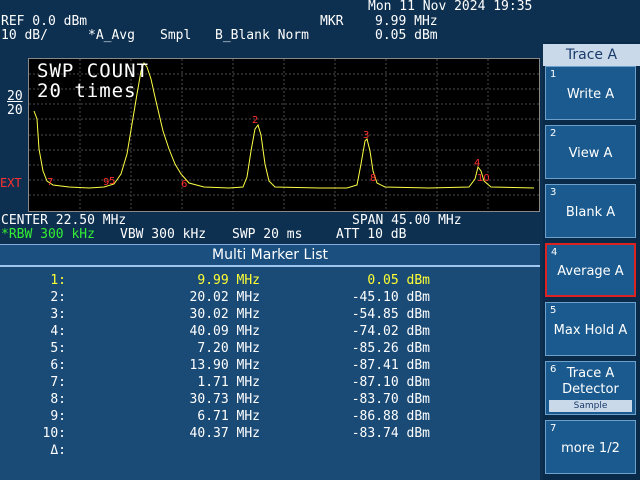 The width and height of the screenshot is (640, 480). I want to click on softkey-label: Max Hold A, so click(590, 330).